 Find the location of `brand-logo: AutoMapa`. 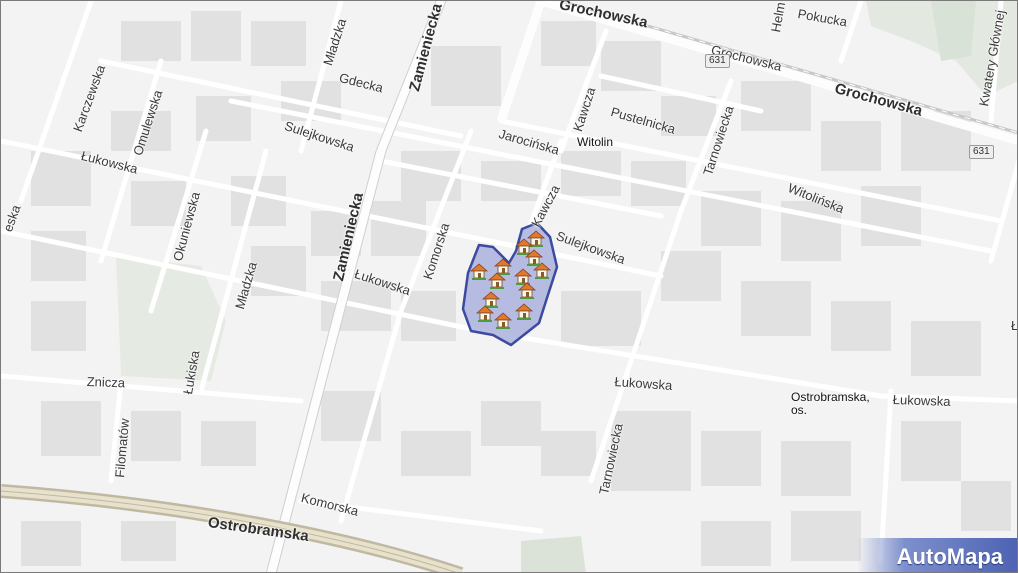

brand-logo: AutoMapa is located at coordinates (937, 555).